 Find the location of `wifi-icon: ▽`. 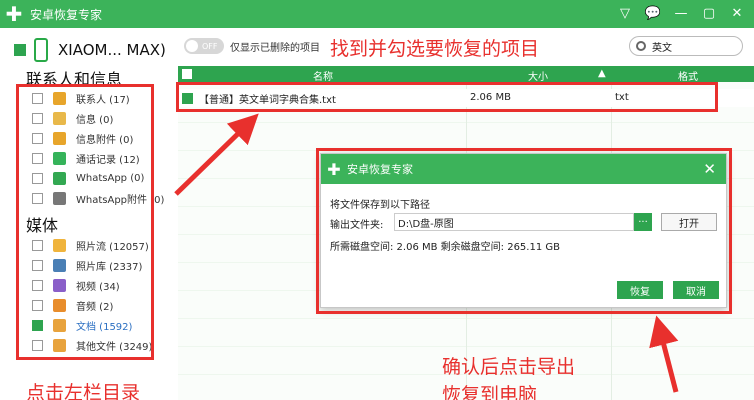

wifi-icon: ▽ is located at coordinates (625, 13).